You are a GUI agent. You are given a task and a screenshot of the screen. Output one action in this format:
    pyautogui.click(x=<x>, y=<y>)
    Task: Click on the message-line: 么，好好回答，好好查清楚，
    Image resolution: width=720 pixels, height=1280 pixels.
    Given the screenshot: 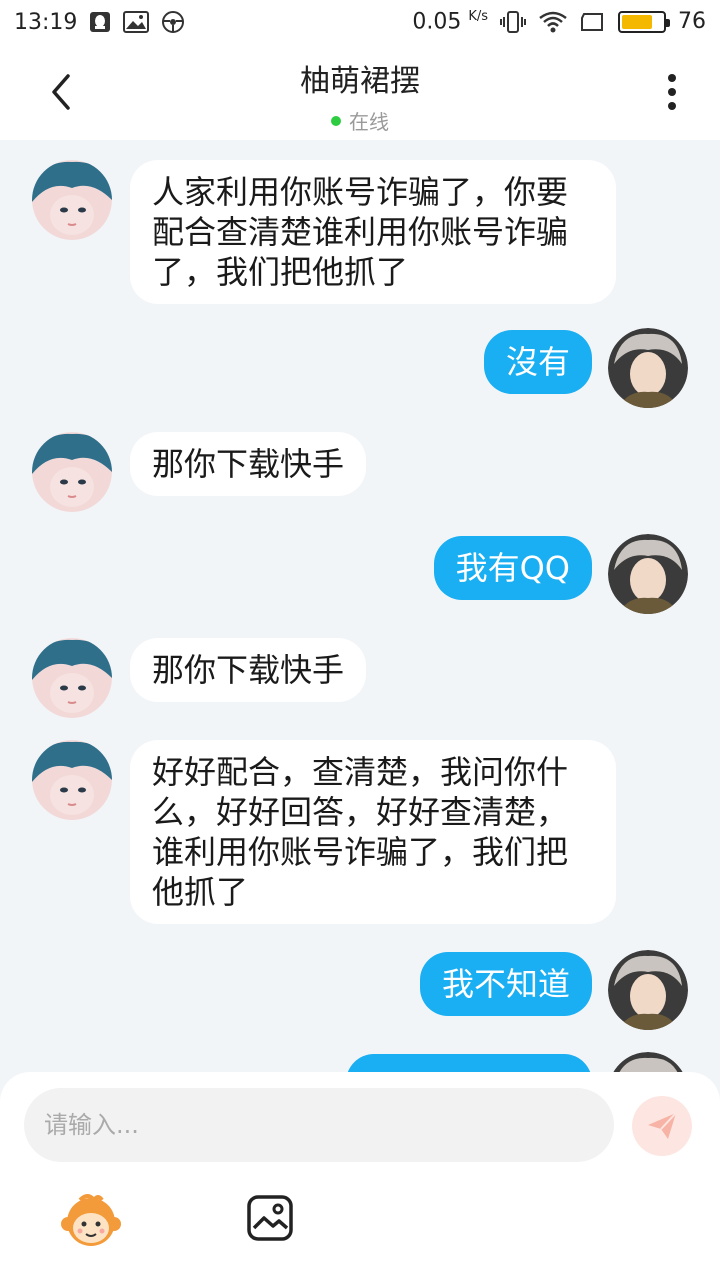 What is the action you would take?
    pyautogui.click(x=360, y=812)
    